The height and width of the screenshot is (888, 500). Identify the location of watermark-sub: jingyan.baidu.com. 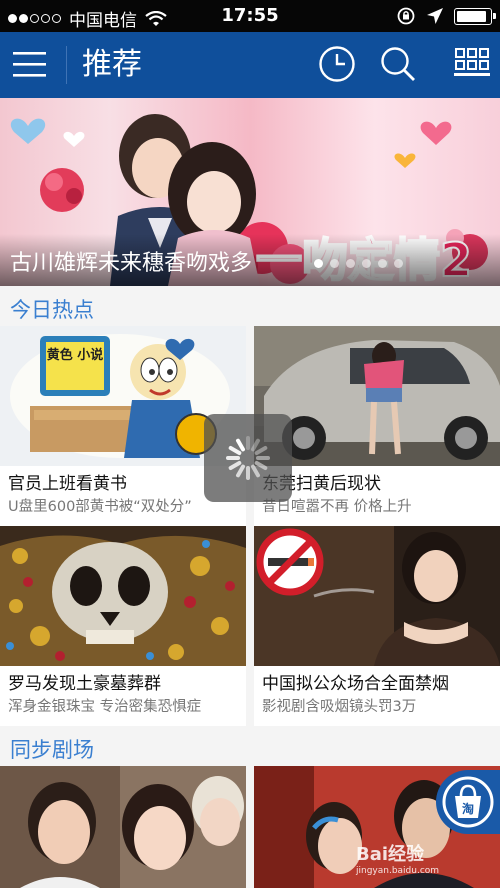
(398, 871).